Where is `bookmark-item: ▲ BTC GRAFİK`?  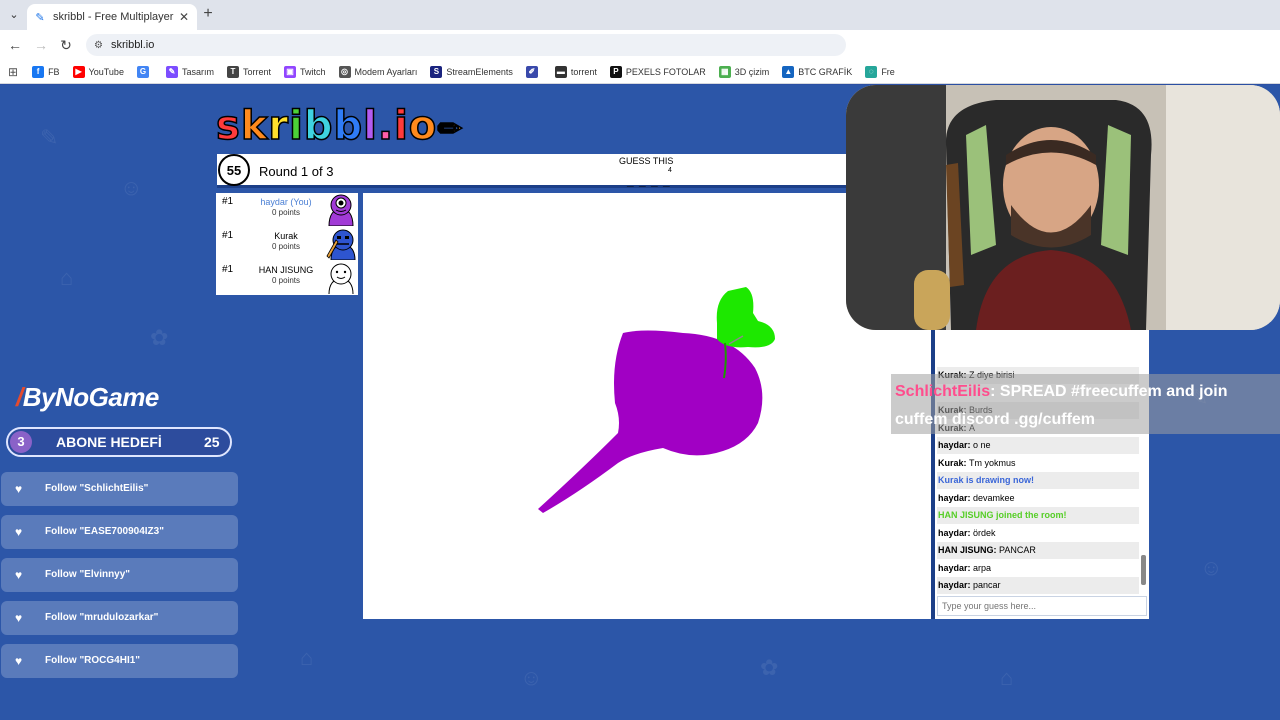 bookmark-item: ▲ BTC GRAFİK is located at coordinates (817, 71).